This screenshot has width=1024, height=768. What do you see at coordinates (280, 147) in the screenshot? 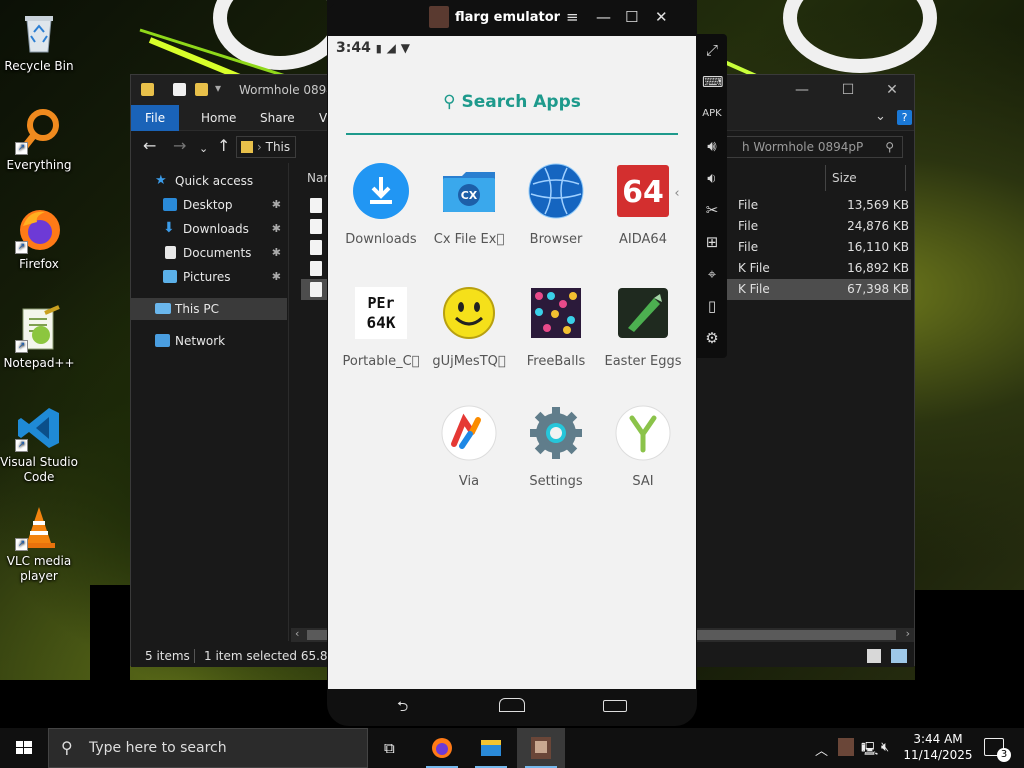
I see `breadcrumb: This PC` at bounding box center [280, 147].